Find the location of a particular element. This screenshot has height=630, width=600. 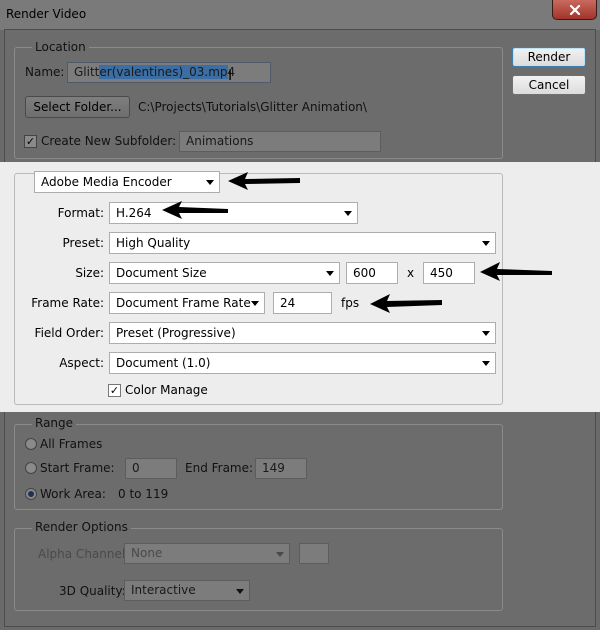

alpha-channel-select: None is located at coordinates (207, 553).